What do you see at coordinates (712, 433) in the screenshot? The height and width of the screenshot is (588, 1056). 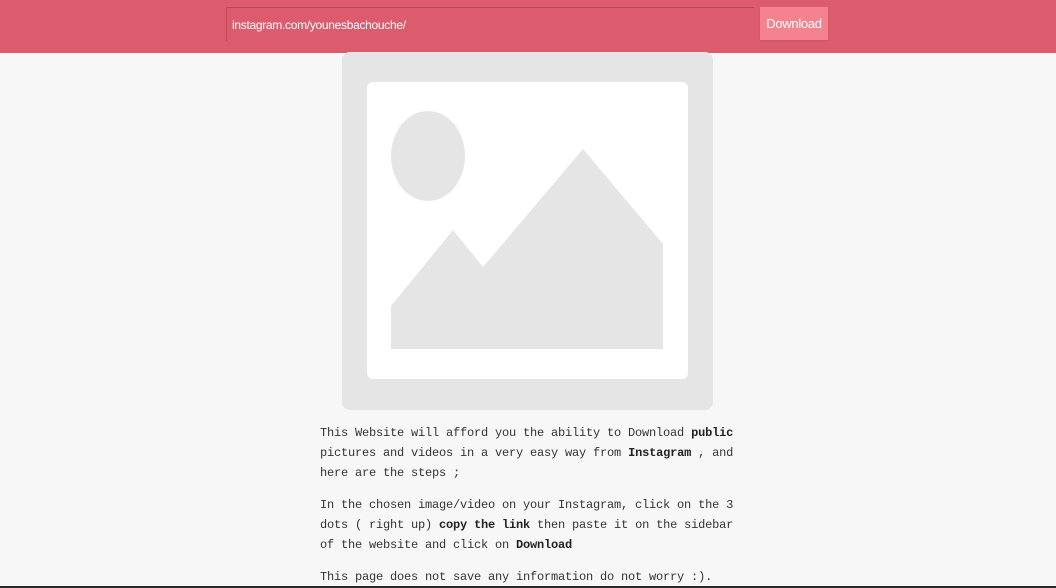 I see `intro-emphasis-public: public` at bounding box center [712, 433].